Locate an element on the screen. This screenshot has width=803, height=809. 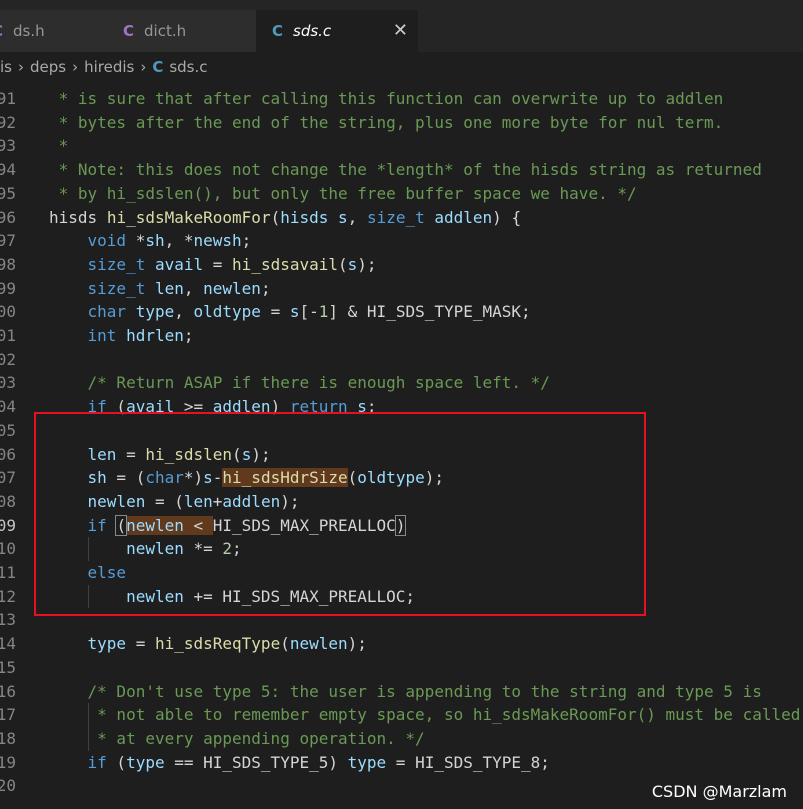
code-line: 06 len = hi_sdslen(s); is located at coordinates (401, 455).